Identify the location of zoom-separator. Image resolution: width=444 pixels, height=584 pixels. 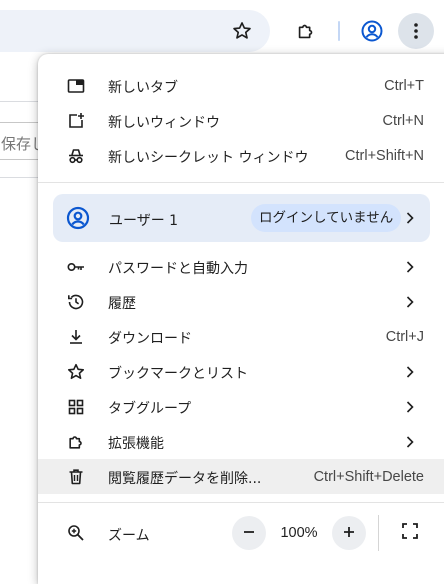
(378, 533).